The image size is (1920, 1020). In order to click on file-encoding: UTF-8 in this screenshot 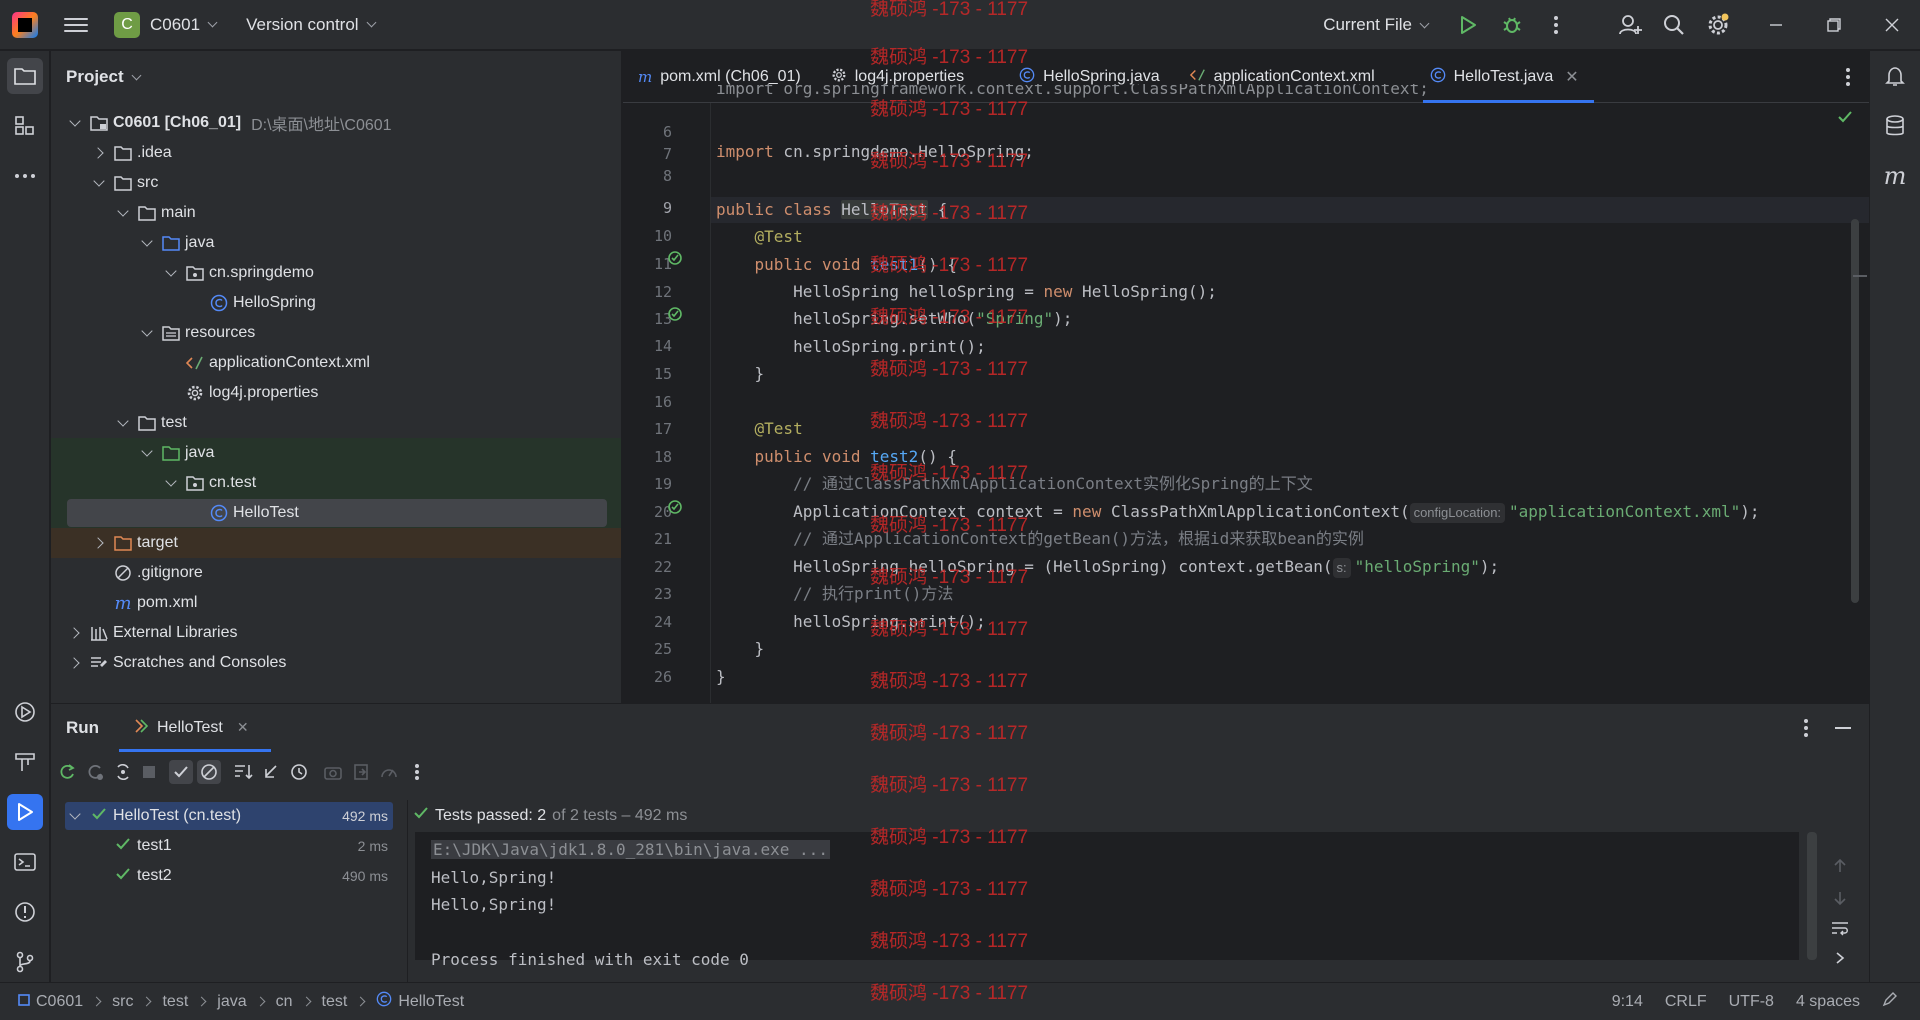, I will do `click(1751, 1002)`.